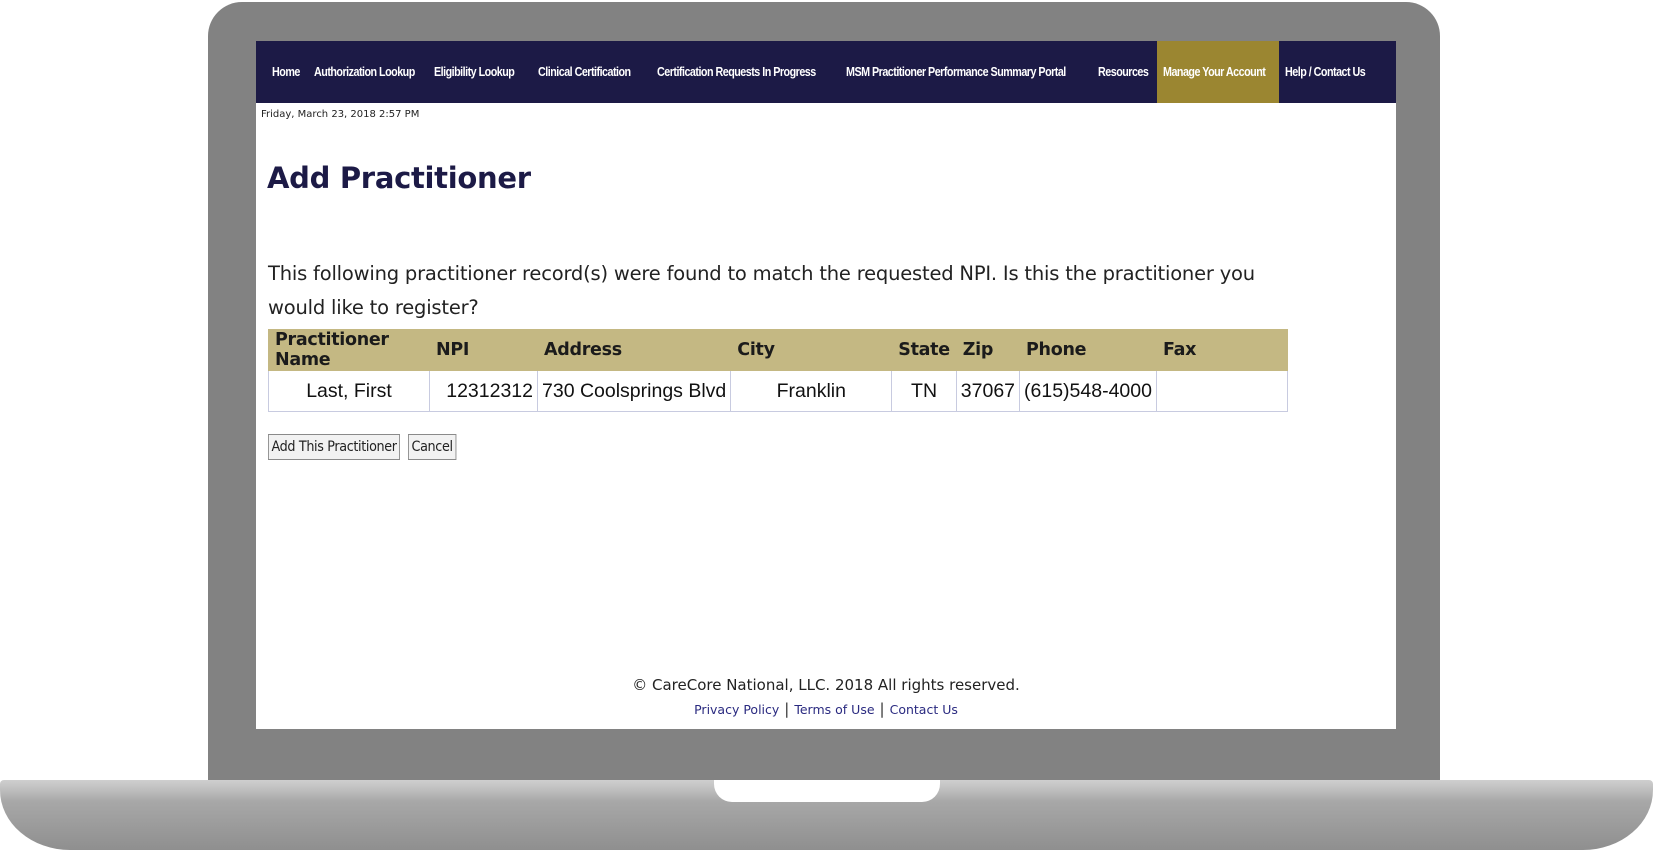 The width and height of the screenshot is (1653, 852). What do you see at coordinates (924, 391) in the screenshot?
I see `cell-state: TN` at bounding box center [924, 391].